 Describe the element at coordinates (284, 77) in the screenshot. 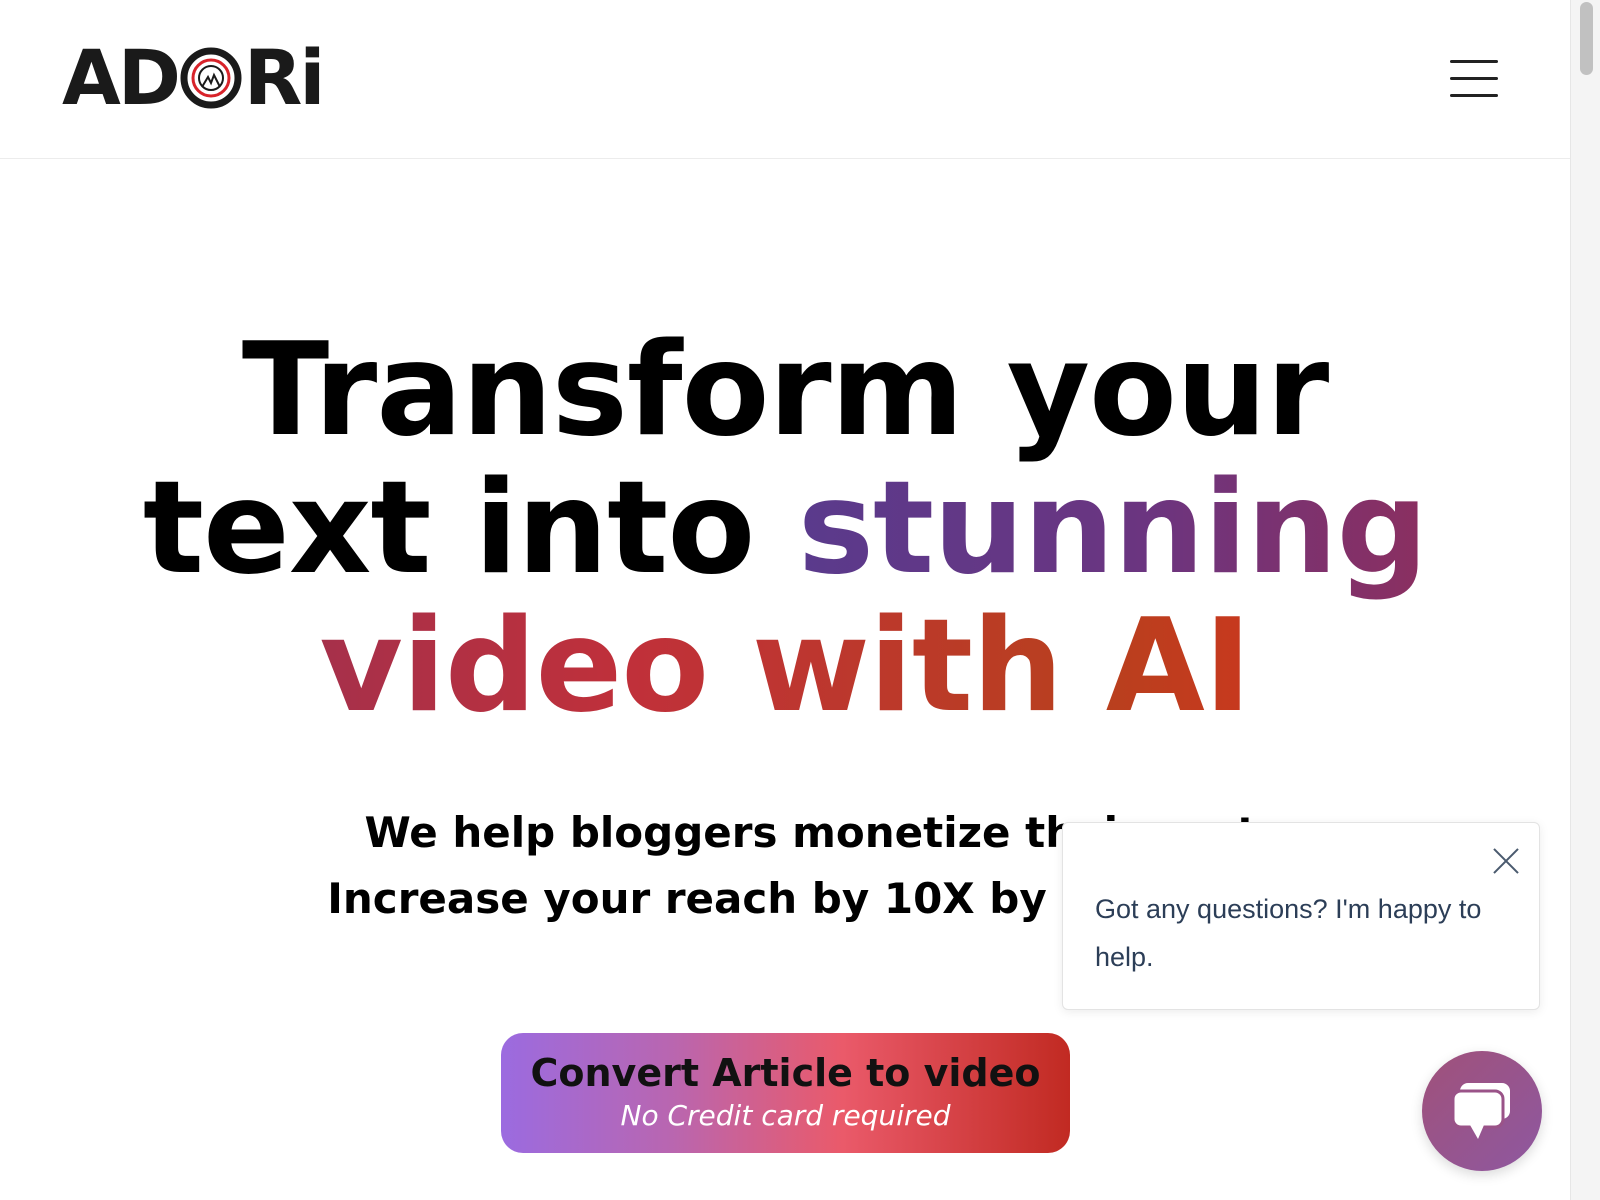

I see `logo-text-right: Ri` at that location.